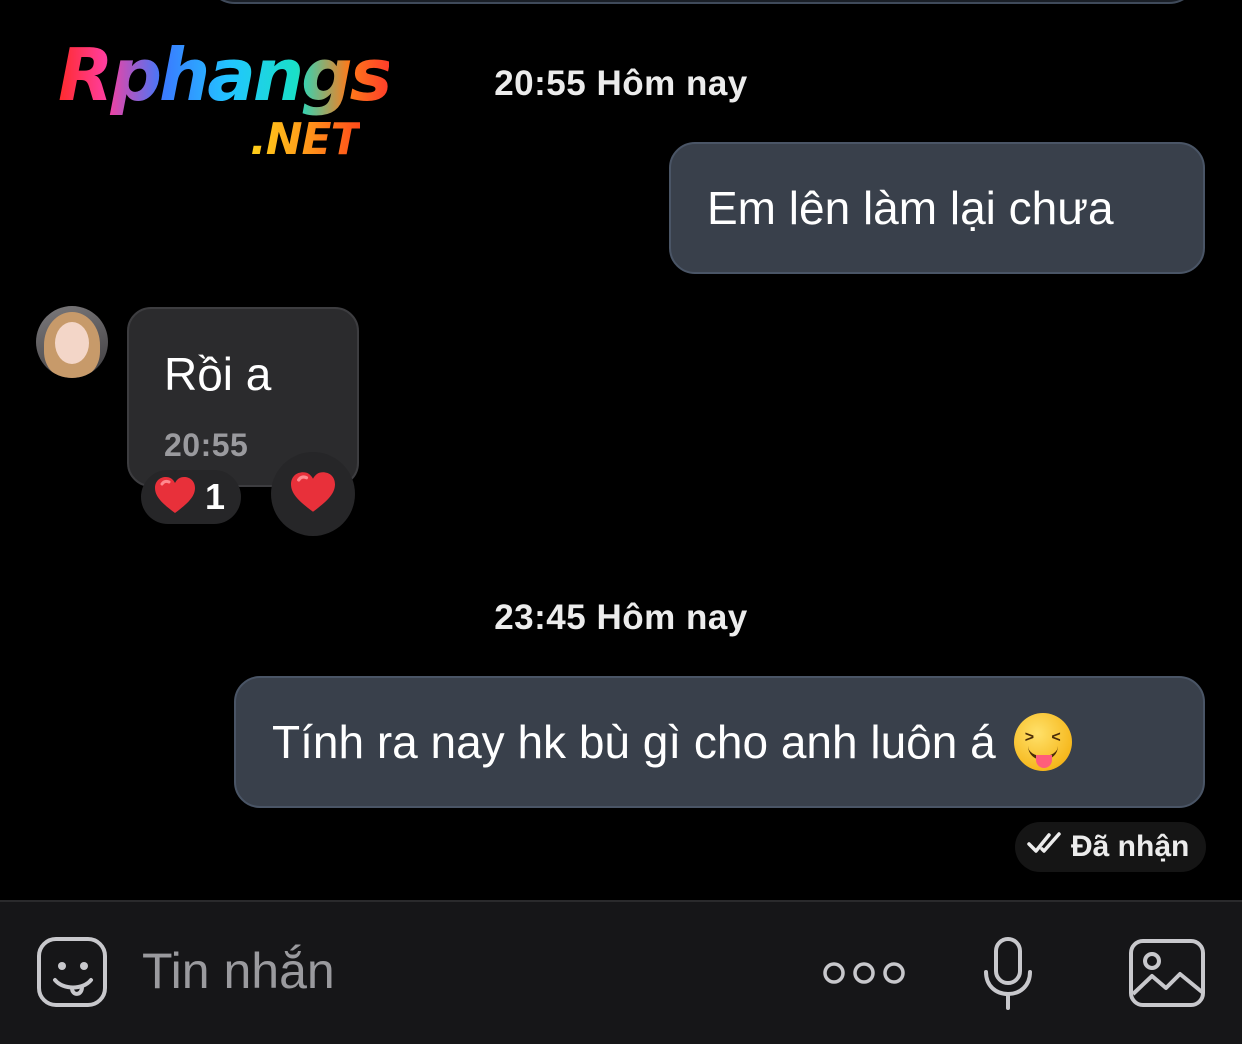 Image resolution: width=1242 pixels, height=1044 pixels. Describe the element at coordinates (621, 972) in the screenshot. I see `message-composer: Tin nhắn` at that location.